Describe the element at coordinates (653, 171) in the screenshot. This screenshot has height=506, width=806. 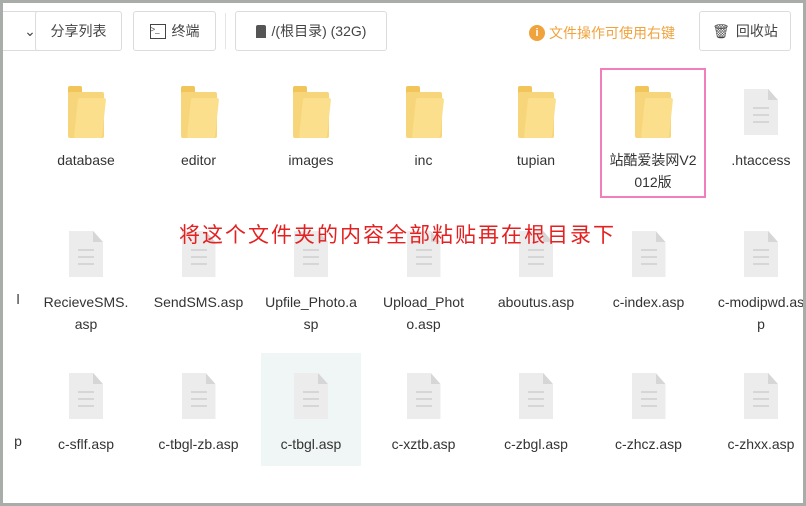
I see `file-name: 站酷爱装网V2012版` at that location.